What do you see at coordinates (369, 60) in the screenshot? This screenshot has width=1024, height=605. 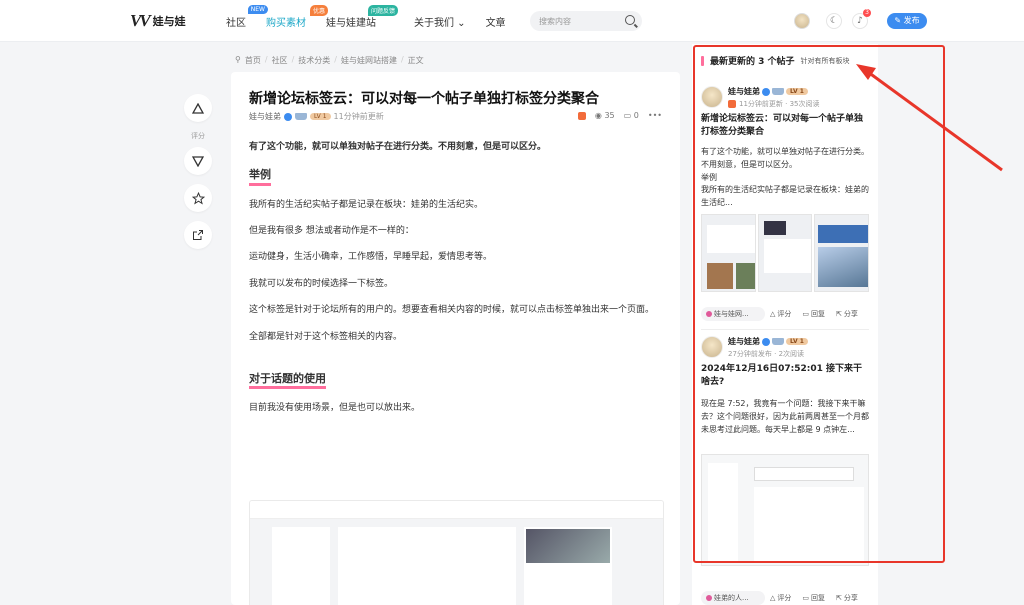 I see `breadcrumb-forum: 娃与娃网站搭建` at bounding box center [369, 60].